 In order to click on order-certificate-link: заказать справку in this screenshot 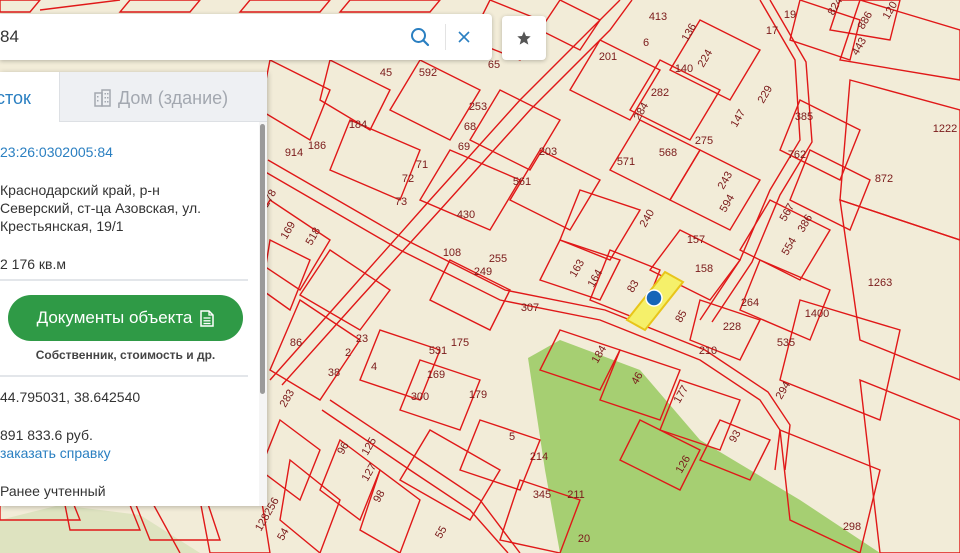, I will do `click(55, 453)`.